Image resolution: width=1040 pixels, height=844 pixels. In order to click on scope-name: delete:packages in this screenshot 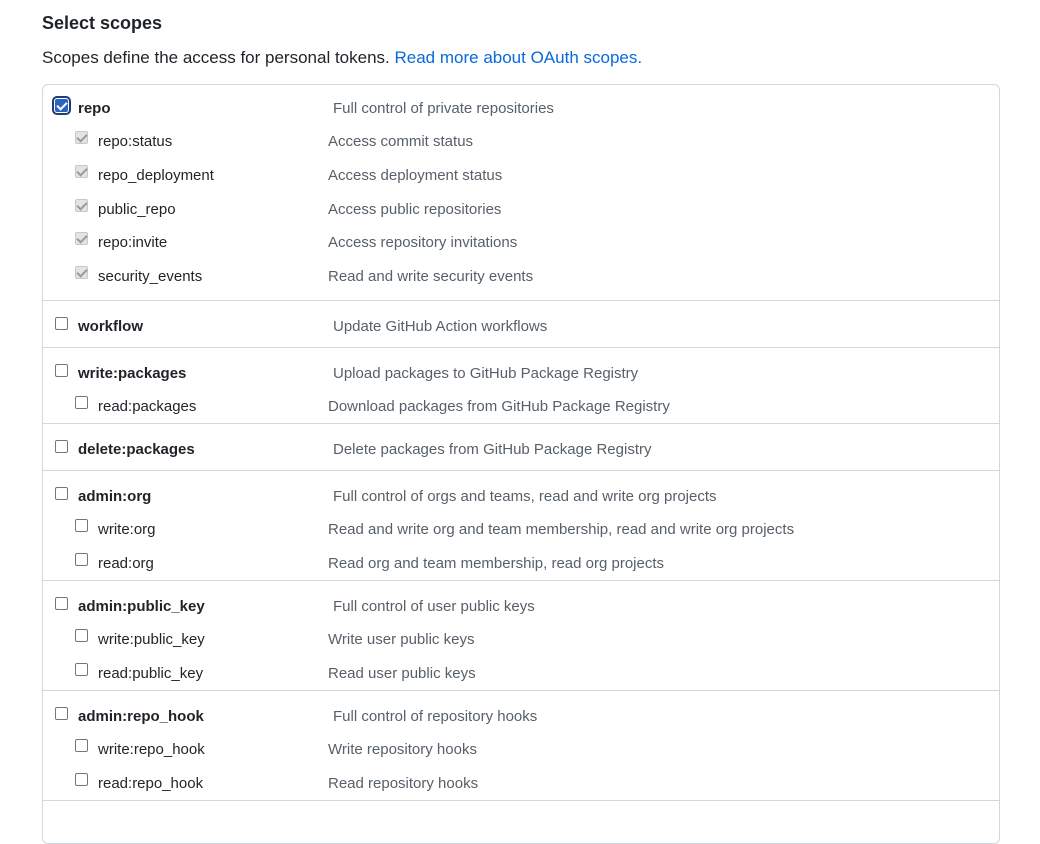, I will do `click(136, 449)`.